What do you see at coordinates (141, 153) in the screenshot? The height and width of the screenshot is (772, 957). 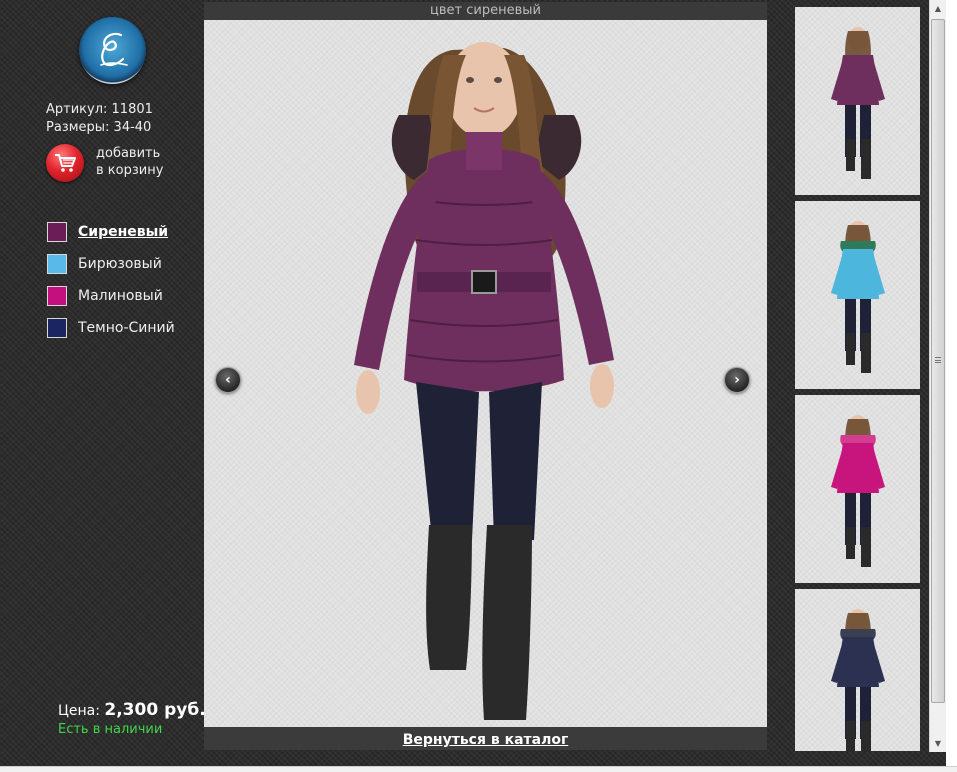 I see `cart-label-line1: добавить` at bounding box center [141, 153].